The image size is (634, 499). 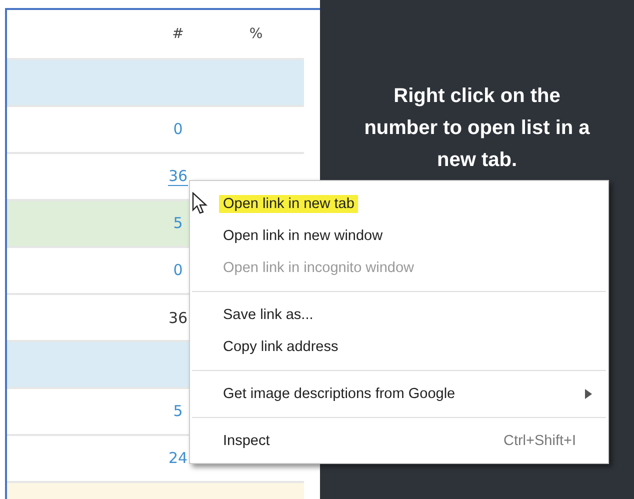 What do you see at coordinates (178, 458) in the screenshot?
I see `count-link: 24` at bounding box center [178, 458].